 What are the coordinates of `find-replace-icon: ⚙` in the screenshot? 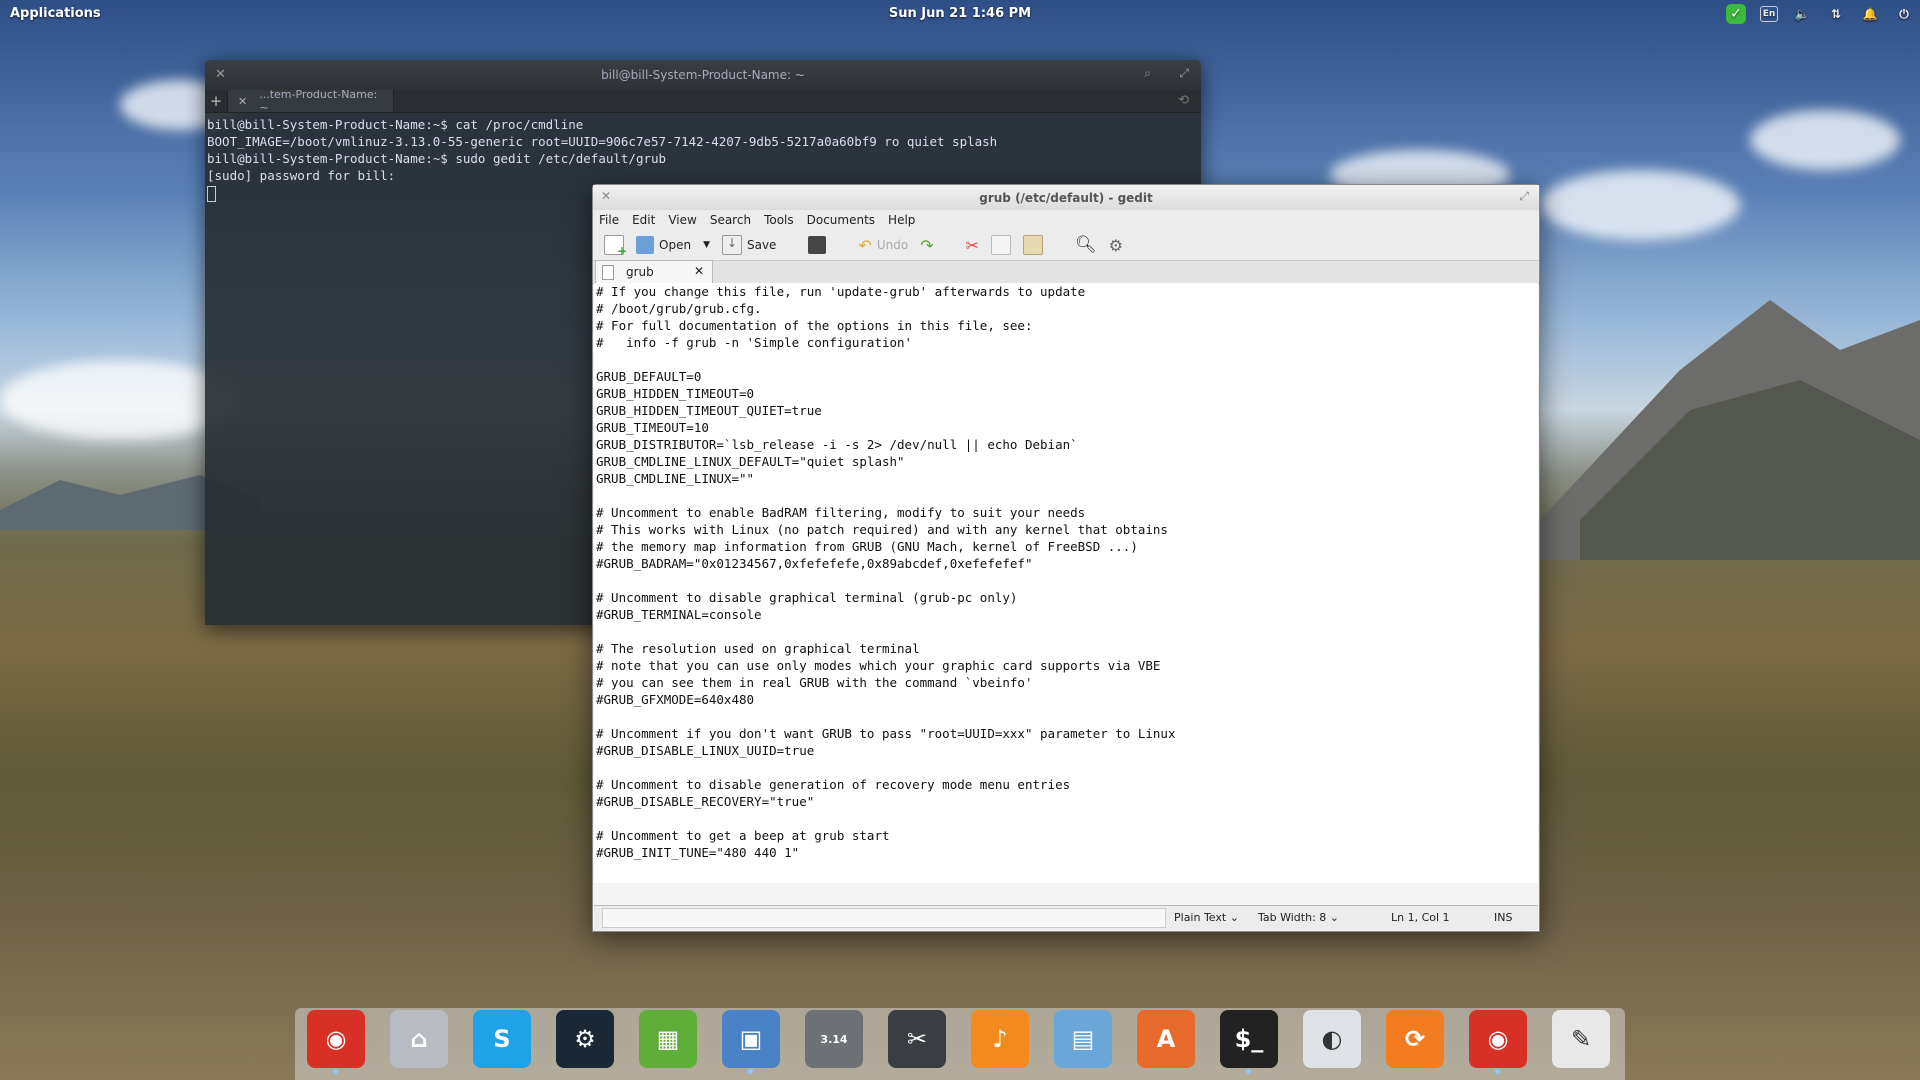 It's located at (1115, 245).